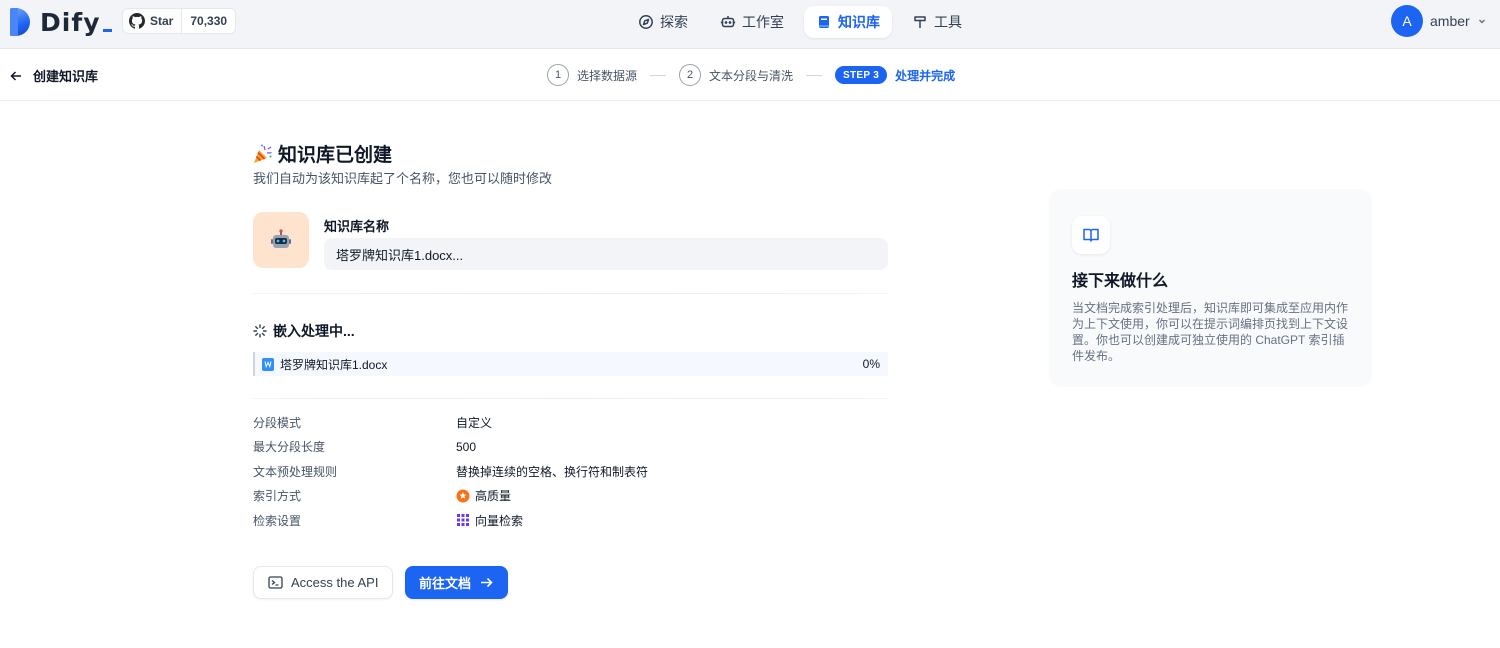 Image resolution: width=1500 pixels, height=648 pixels. Describe the element at coordinates (570, 364) in the screenshot. I see `file-progress-row: 塔罗牌知识库1.docx 0%` at that location.